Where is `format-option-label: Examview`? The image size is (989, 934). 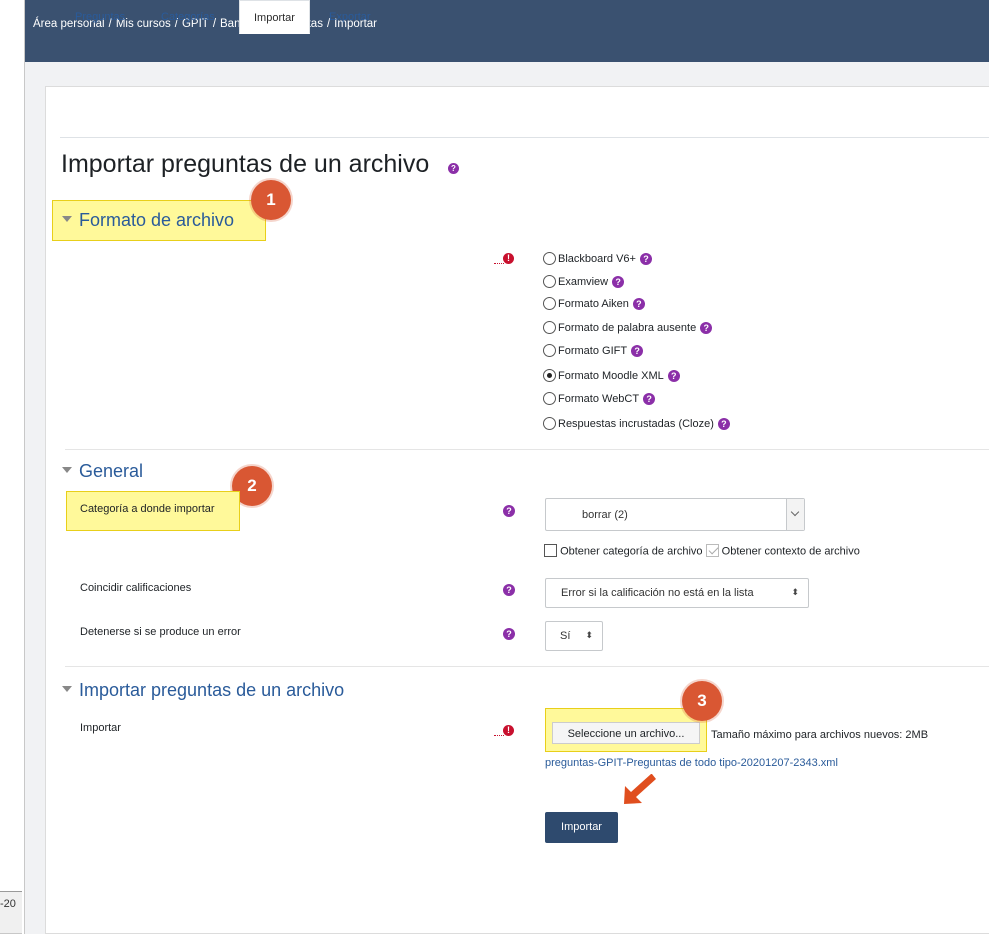 format-option-label: Examview is located at coordinates (583, 282).